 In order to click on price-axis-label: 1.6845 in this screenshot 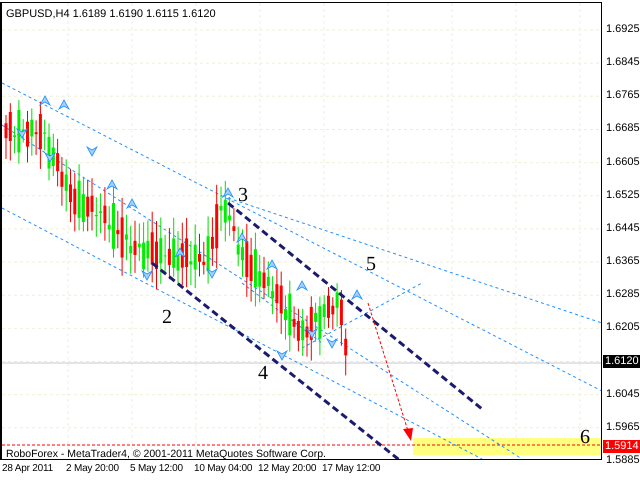, I will do `click(623, 62)`.